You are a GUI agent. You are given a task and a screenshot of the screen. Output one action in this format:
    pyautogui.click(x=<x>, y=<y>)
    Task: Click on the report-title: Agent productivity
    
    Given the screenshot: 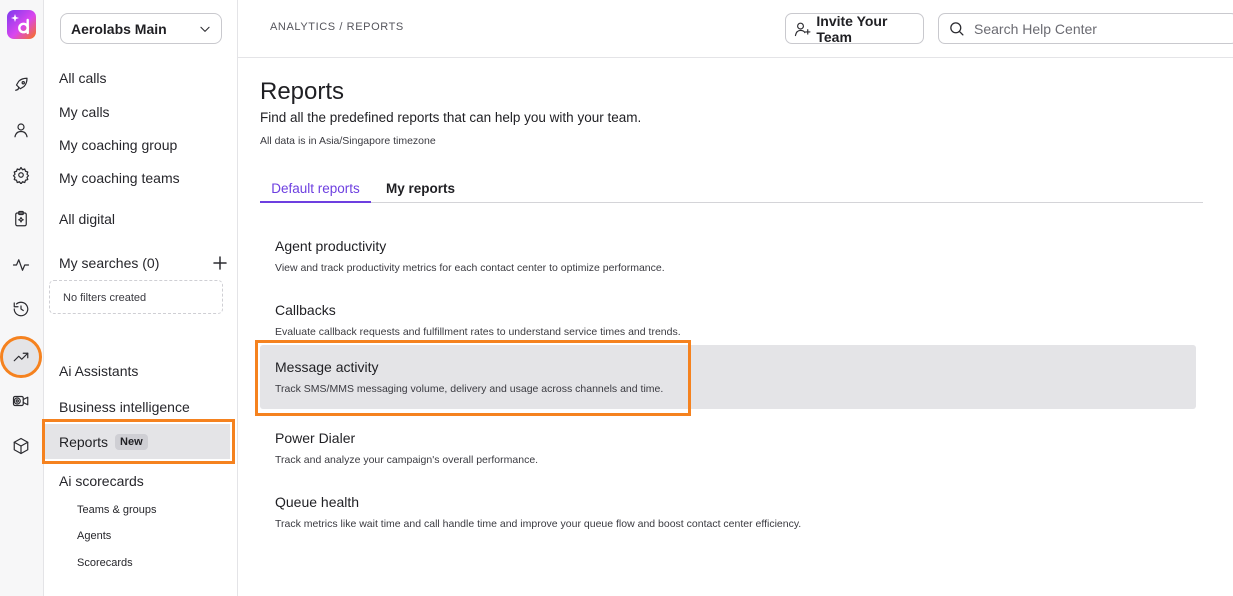 What is the action you would take?
    pyautogui.click(x=331, y=246)
    